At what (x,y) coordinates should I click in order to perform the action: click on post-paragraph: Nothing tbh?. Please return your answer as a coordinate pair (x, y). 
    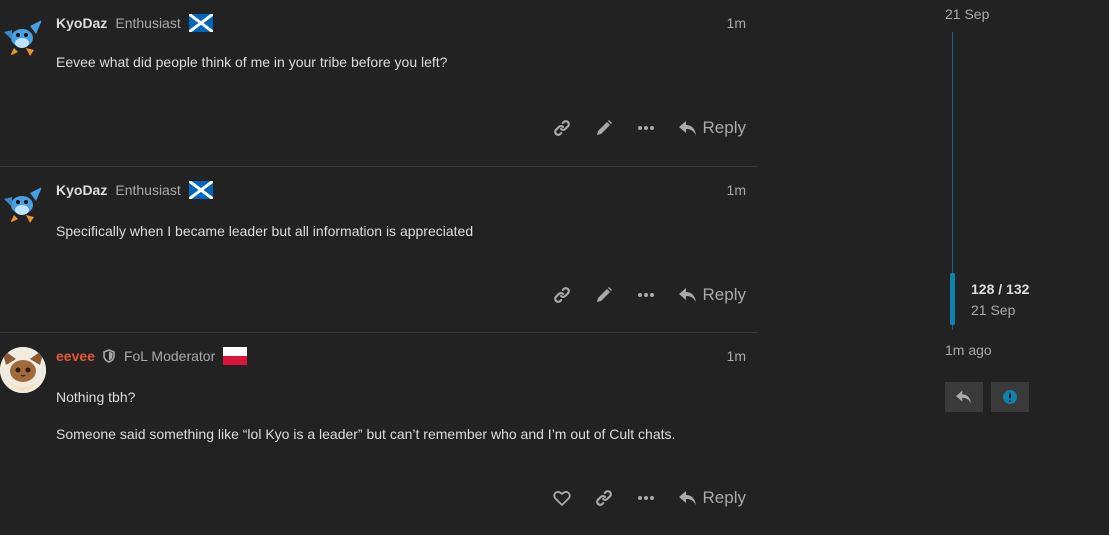
    Looking at the image, I should click on (96, 397).